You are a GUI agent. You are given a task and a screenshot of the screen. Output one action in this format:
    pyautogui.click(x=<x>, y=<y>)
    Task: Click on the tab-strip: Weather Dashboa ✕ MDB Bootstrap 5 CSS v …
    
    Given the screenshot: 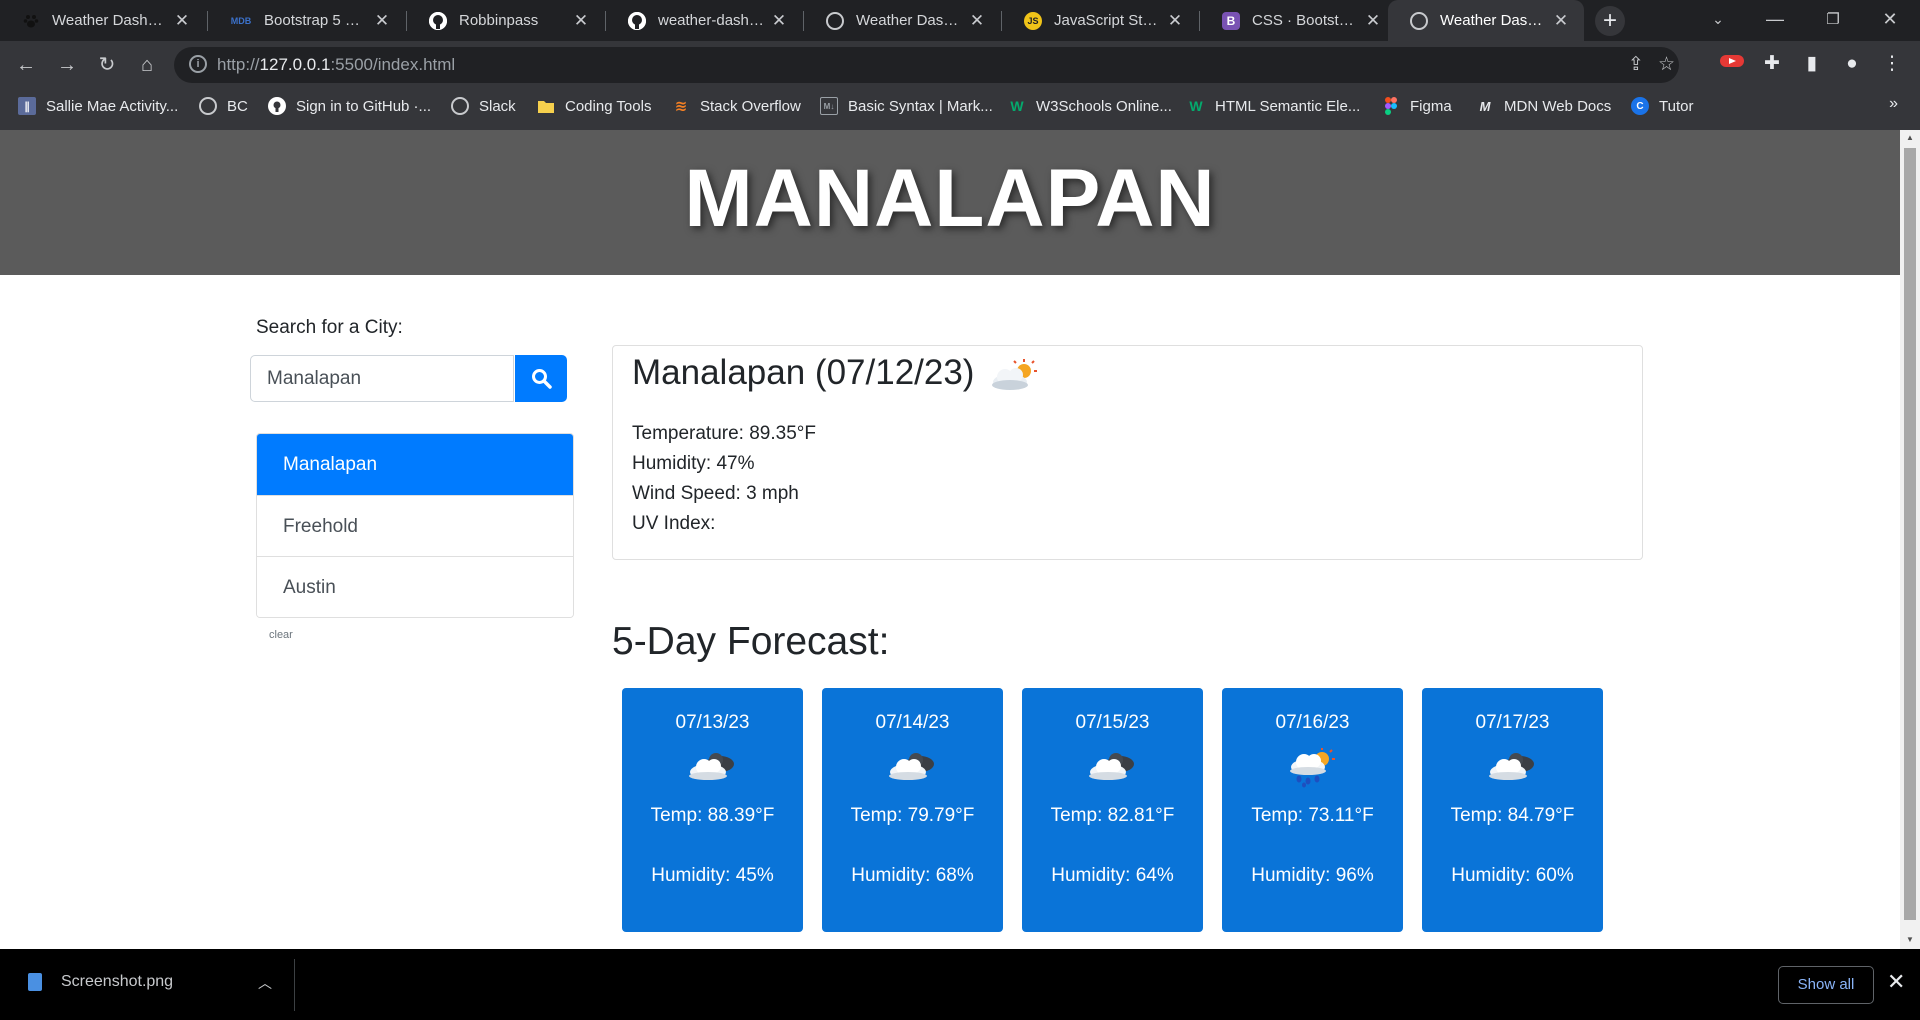 What is the action you would take?
    pyautogui.click(x=960, y=20)
    